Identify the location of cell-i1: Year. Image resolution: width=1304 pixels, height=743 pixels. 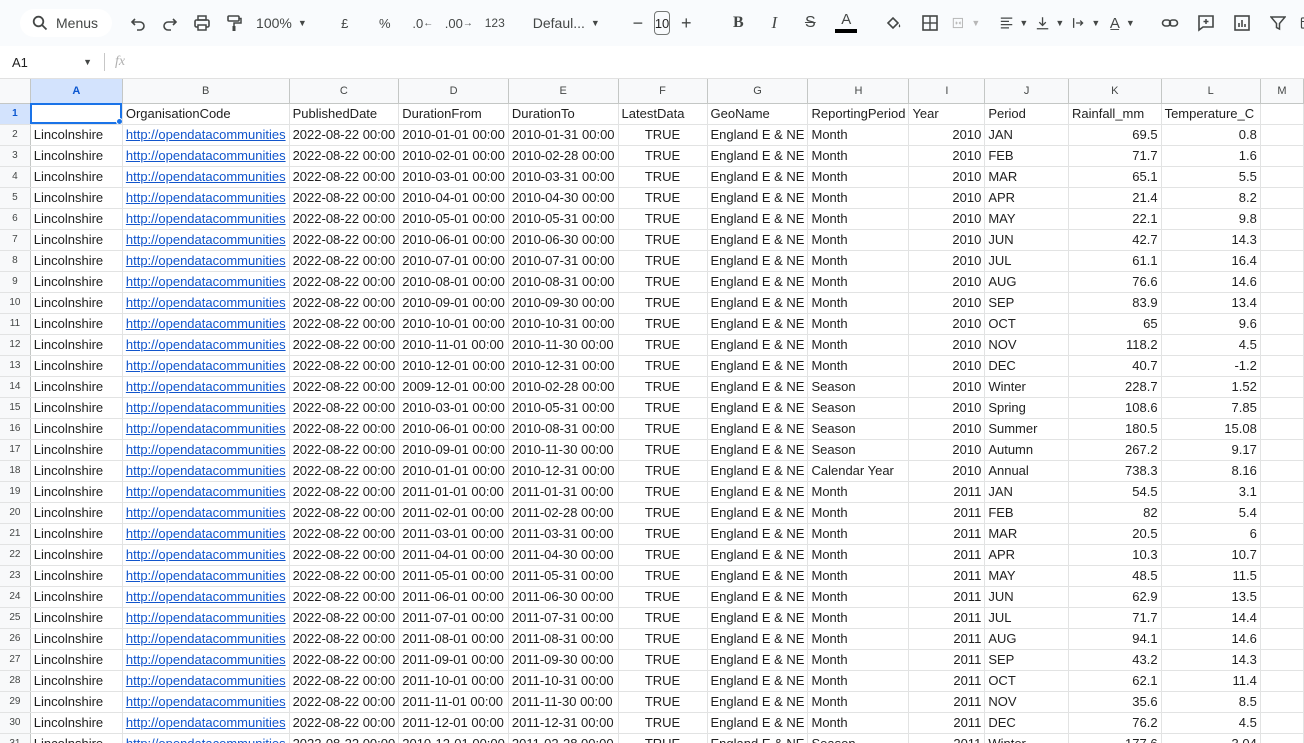
(947, 114).